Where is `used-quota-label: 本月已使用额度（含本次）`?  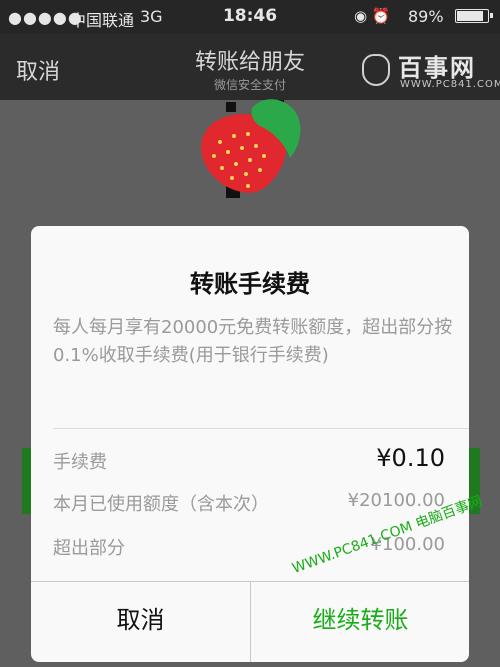 used-quota-label: 本月已使用额度（含本次） is located at coordinates (161, 504).